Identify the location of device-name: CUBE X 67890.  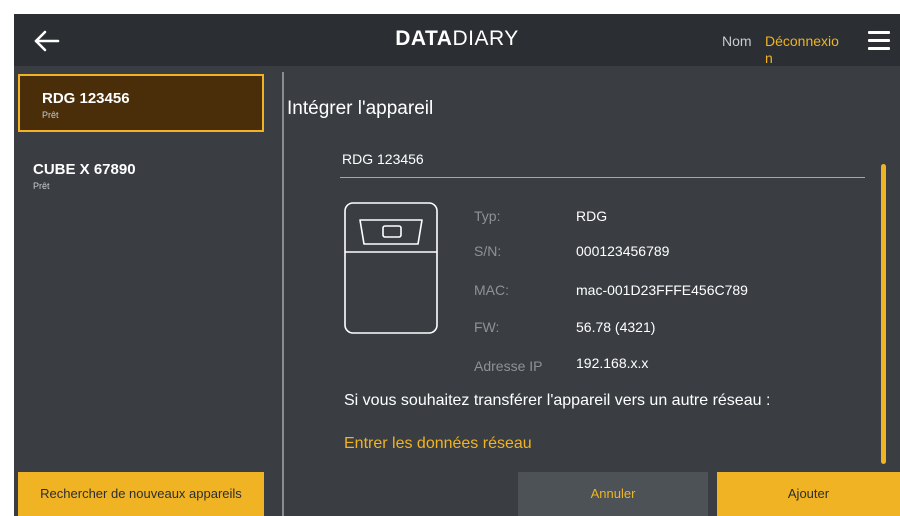
(84, 169).